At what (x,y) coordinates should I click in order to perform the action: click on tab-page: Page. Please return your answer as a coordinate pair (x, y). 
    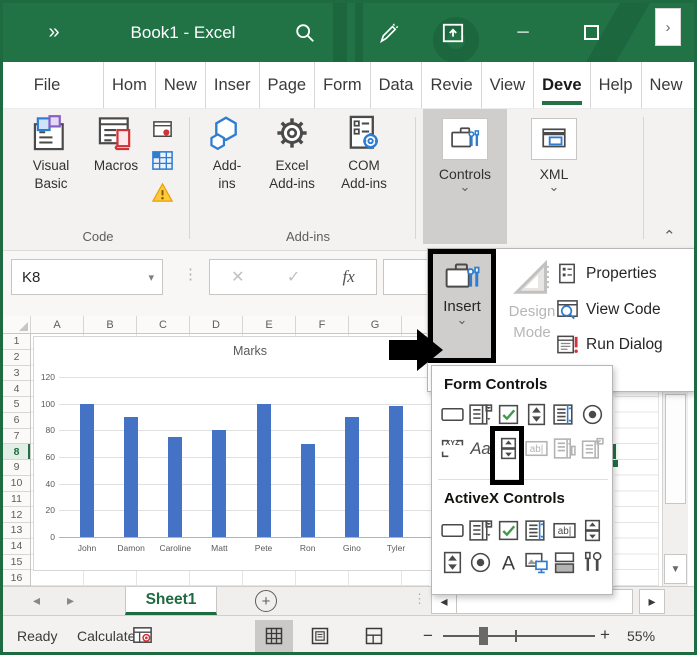
    Looking at the image, I should click on (286, 85).